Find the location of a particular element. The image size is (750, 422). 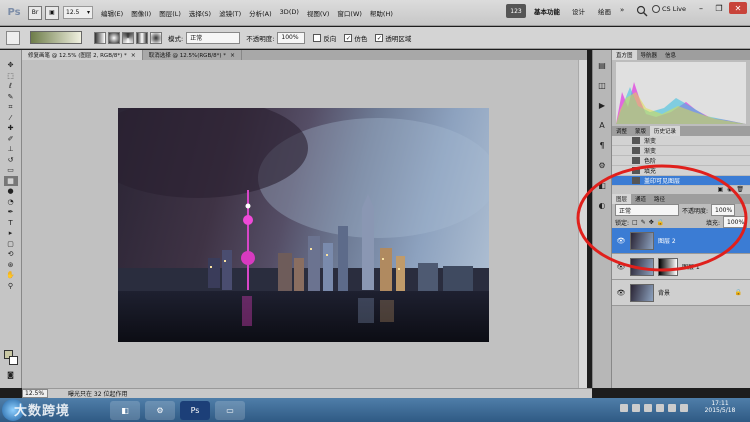

cs-live-button: CS Live is located at coordinates (669, 9).